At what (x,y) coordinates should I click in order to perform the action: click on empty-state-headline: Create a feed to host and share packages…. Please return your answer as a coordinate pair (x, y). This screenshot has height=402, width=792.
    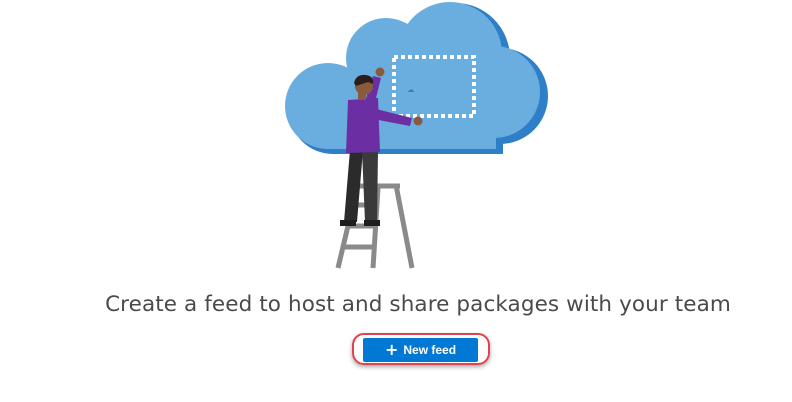
    Looking at the image, I should click on (418, 304).